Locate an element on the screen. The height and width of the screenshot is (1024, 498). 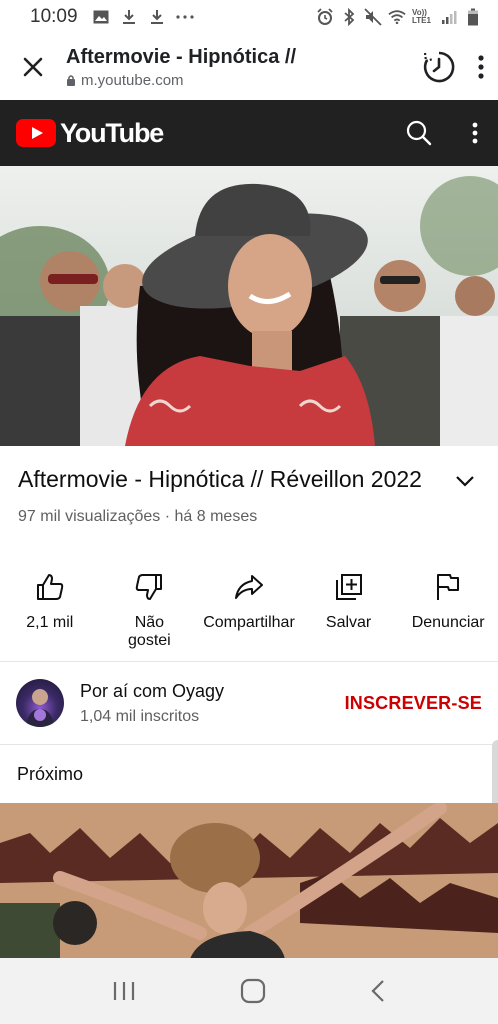
expand-description-button is located at coordinates (465, 481).